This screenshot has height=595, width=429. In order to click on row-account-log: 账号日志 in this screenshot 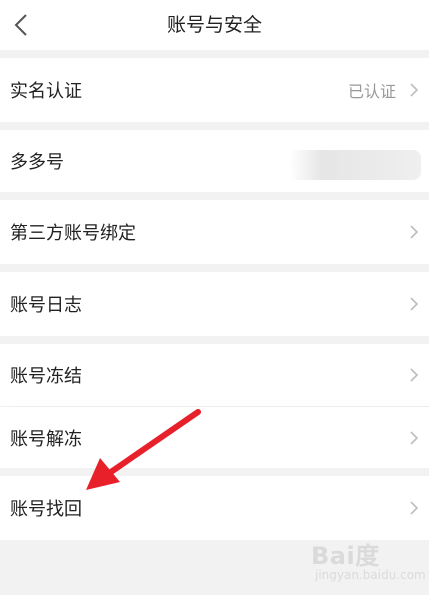, I will do `click(214, 304)`.